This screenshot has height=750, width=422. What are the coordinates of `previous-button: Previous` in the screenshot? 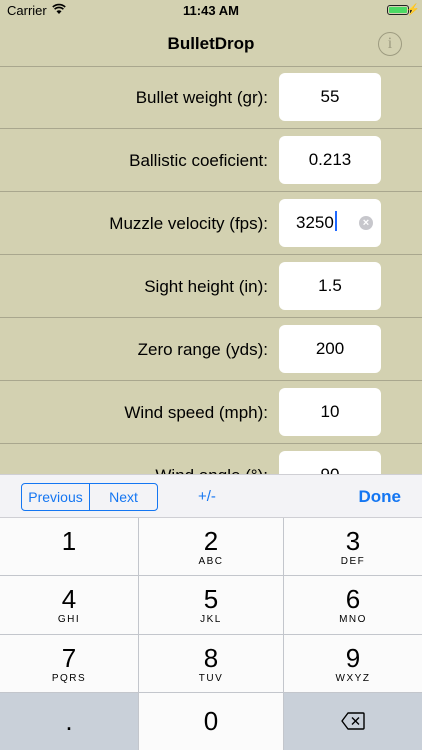 It's located at (55, 497).